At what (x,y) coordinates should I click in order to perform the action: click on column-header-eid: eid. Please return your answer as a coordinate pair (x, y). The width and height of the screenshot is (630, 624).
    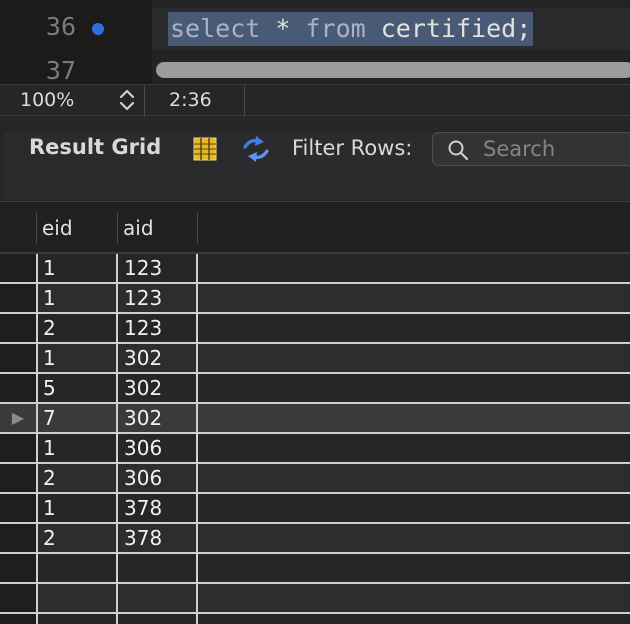
    Looking at the image, I should click on (76, 228).